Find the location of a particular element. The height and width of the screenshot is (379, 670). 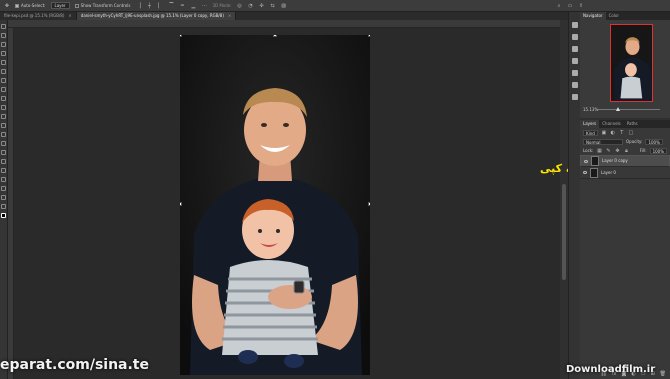

tab-navigator: Navigator is located at coordinates (593, 16).